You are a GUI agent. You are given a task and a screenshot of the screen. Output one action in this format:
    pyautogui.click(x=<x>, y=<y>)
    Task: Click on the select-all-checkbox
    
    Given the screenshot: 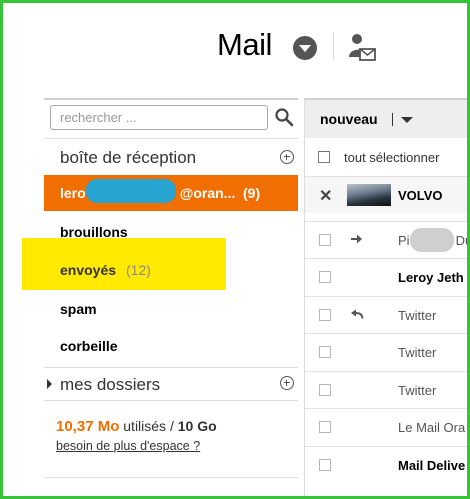 What is the action you would take?
    pyautogui.click(x=324, y=157)
    